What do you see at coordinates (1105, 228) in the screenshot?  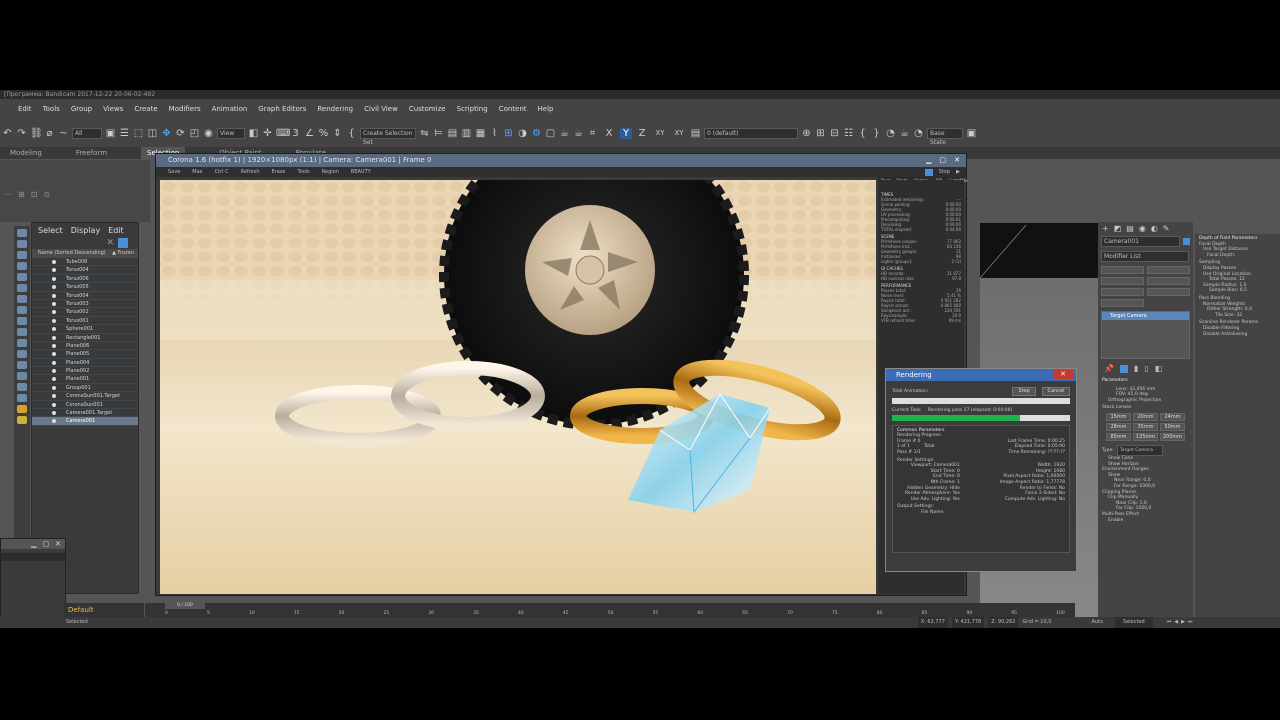 I see `create-tab-icon: +` at bounding box center [1105, 228].